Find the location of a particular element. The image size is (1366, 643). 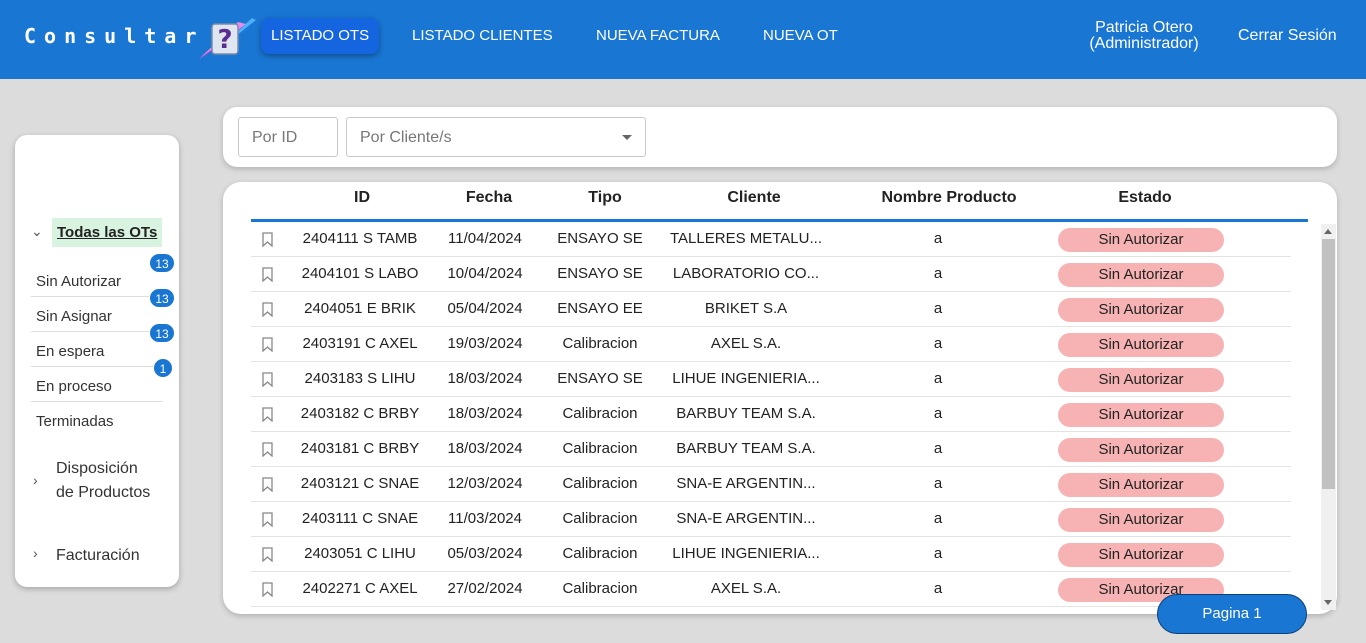

id-filter-input: Por ID is located at coordinates (288, 137).